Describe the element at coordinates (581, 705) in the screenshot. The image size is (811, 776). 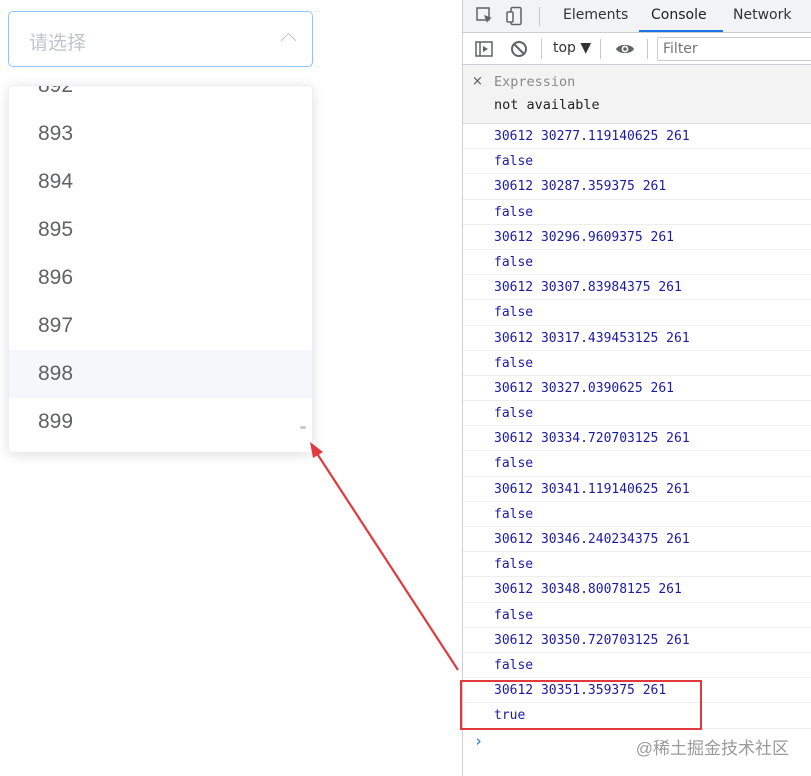
I see `highlight-box` at that location.